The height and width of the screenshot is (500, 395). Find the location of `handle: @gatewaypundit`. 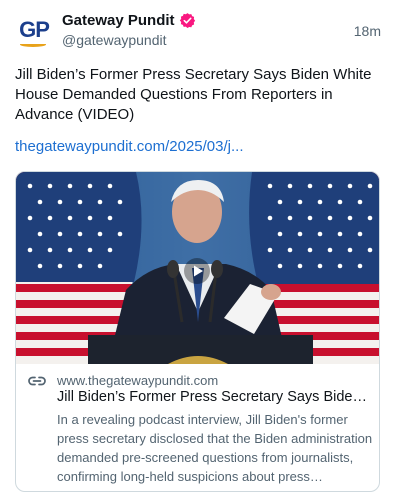

handle: @gatewaypundit is located at coordinates (129, 40).